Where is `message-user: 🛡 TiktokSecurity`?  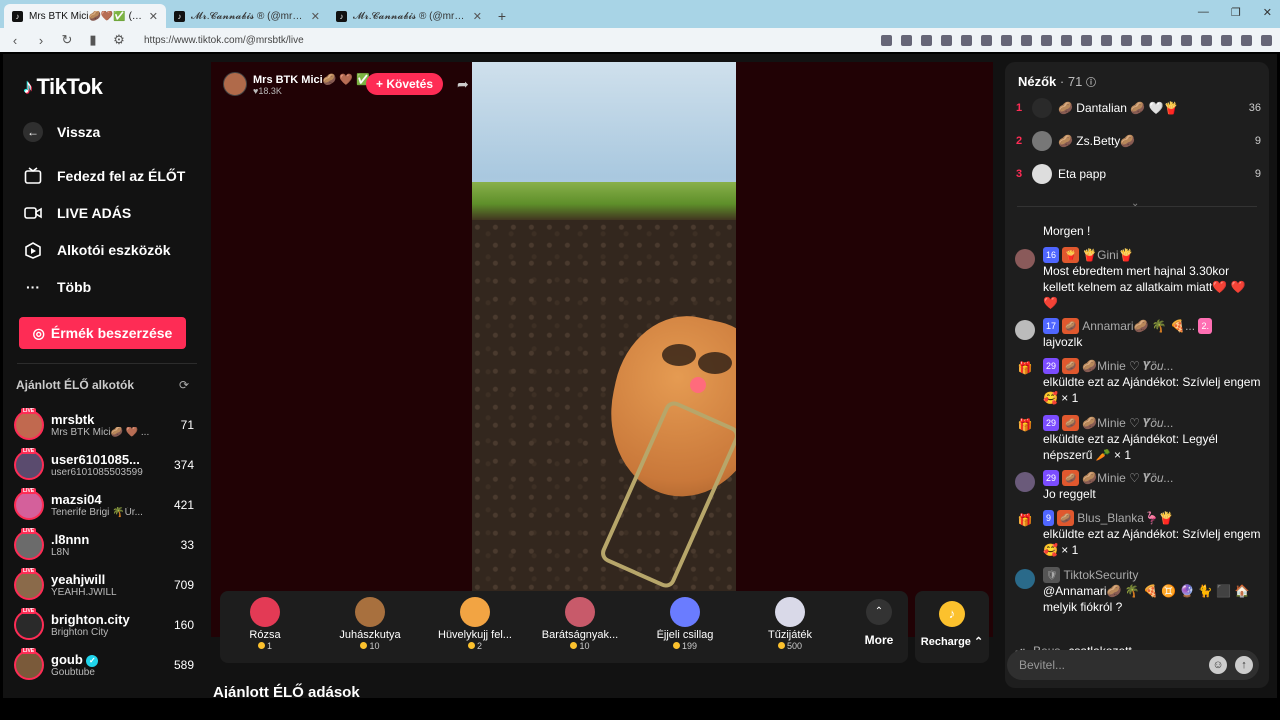 message-user: 🛡 TiktokSecurity is located at coordinates (1153, 575).